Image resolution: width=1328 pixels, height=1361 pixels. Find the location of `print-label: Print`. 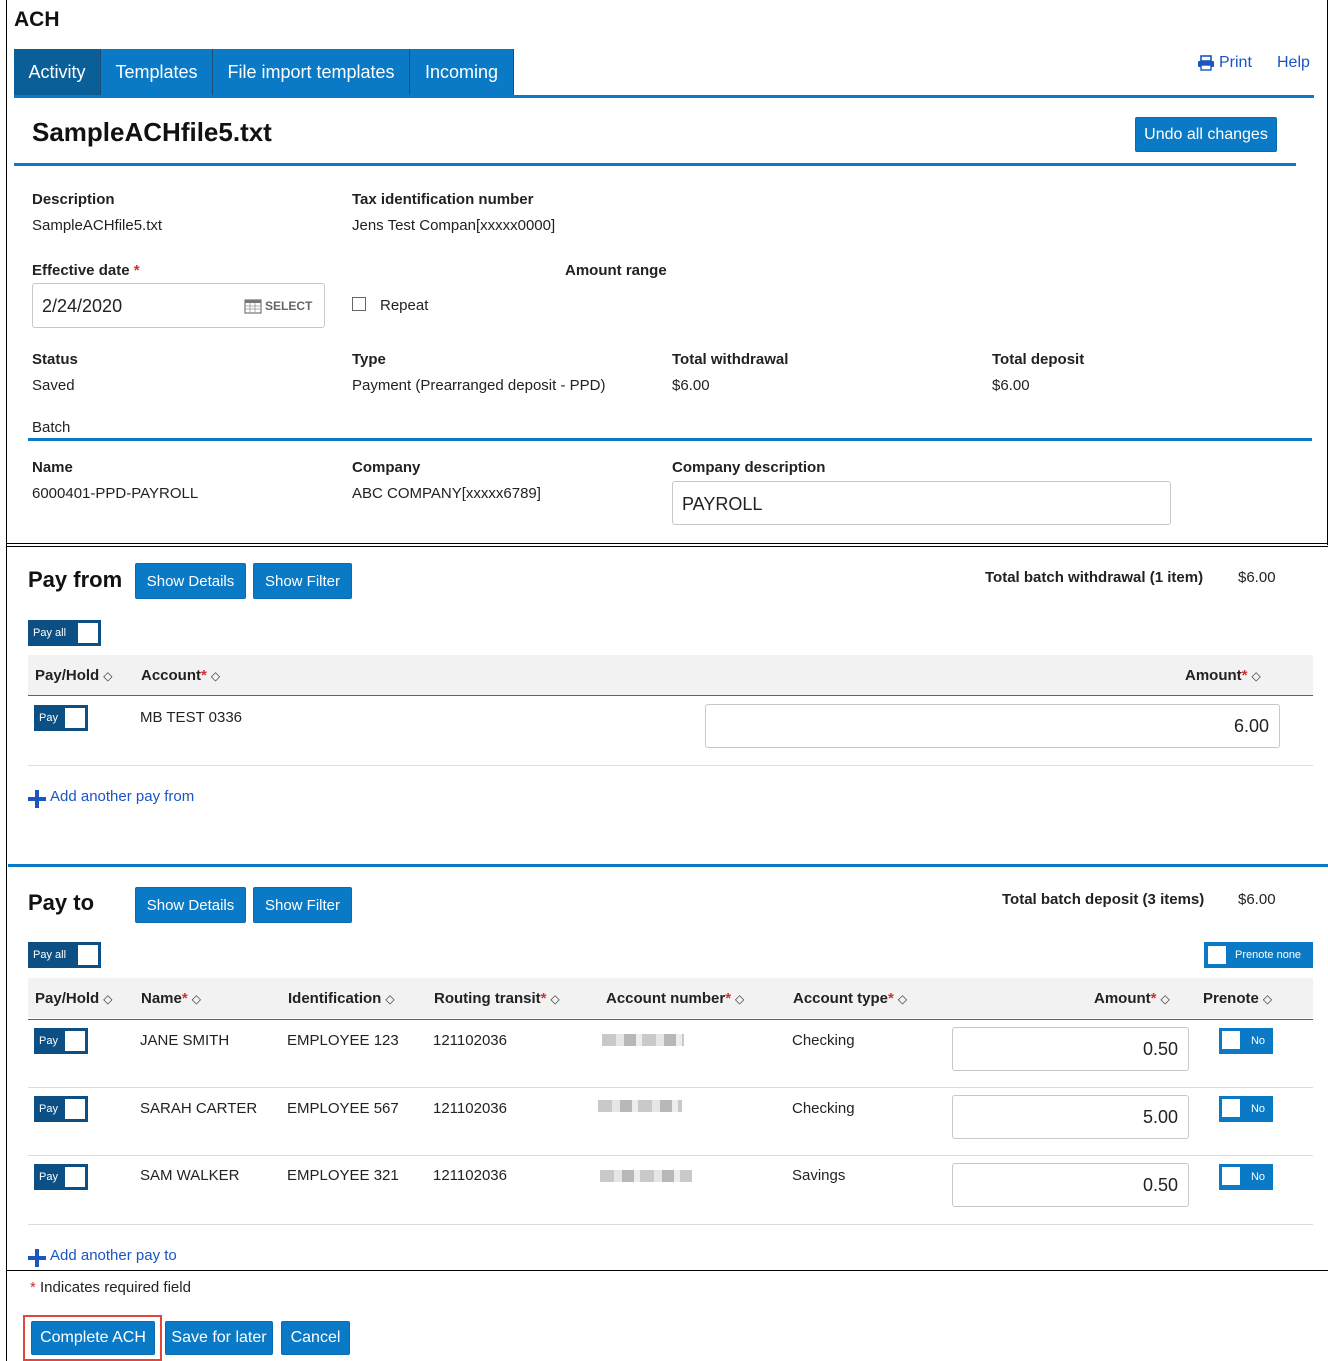

print-label: Print is located at coordinates (1235, 62).